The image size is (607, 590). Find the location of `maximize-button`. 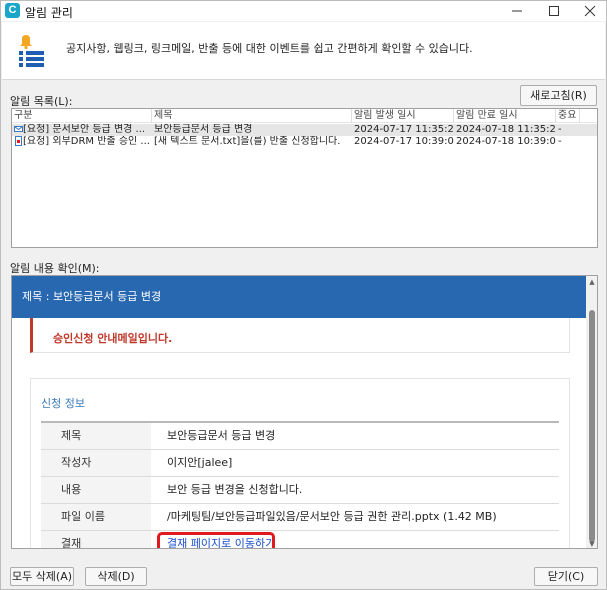

maximize-button is located at coordinates (554, 11).